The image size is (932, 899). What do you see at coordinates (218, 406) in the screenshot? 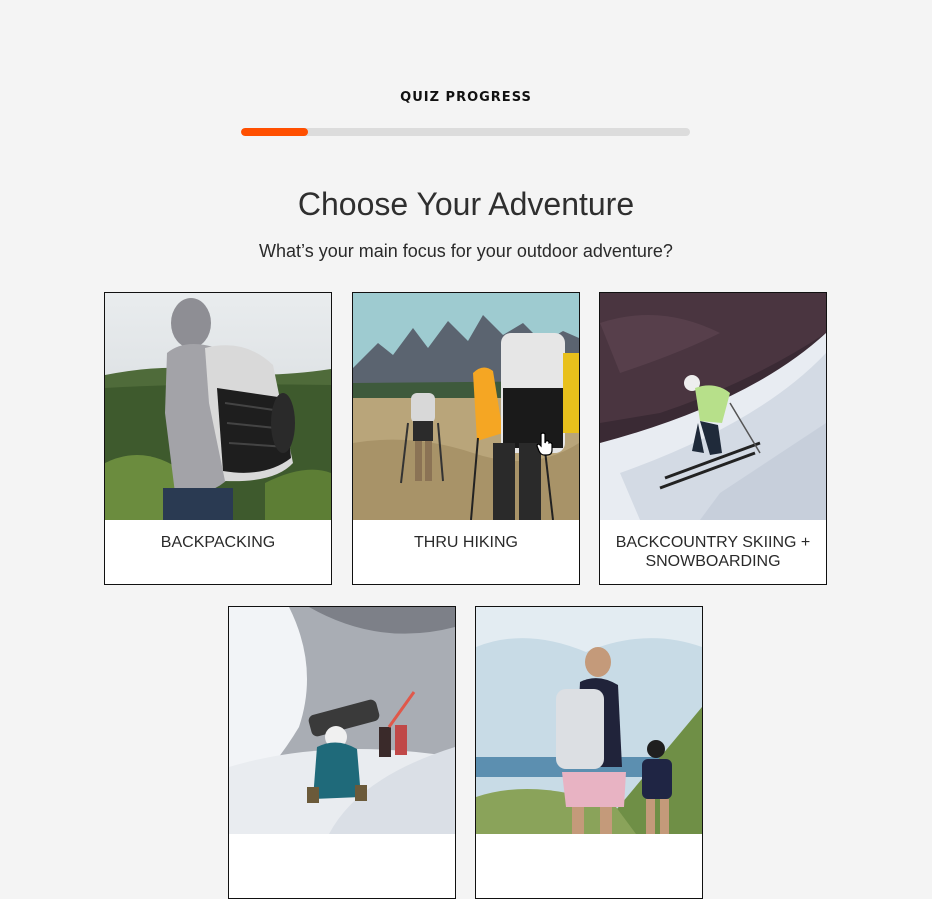
I see `backpacker-photo` at bounding box center [218, 406].